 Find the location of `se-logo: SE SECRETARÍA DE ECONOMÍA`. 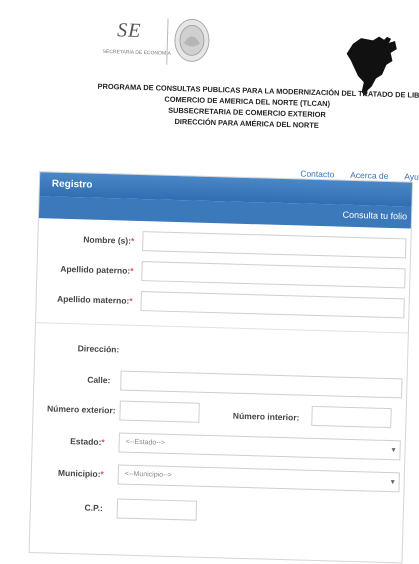

se-logo: SE SECRETARÍA DE ECONOMÍA is located at coordinates (156, 39).